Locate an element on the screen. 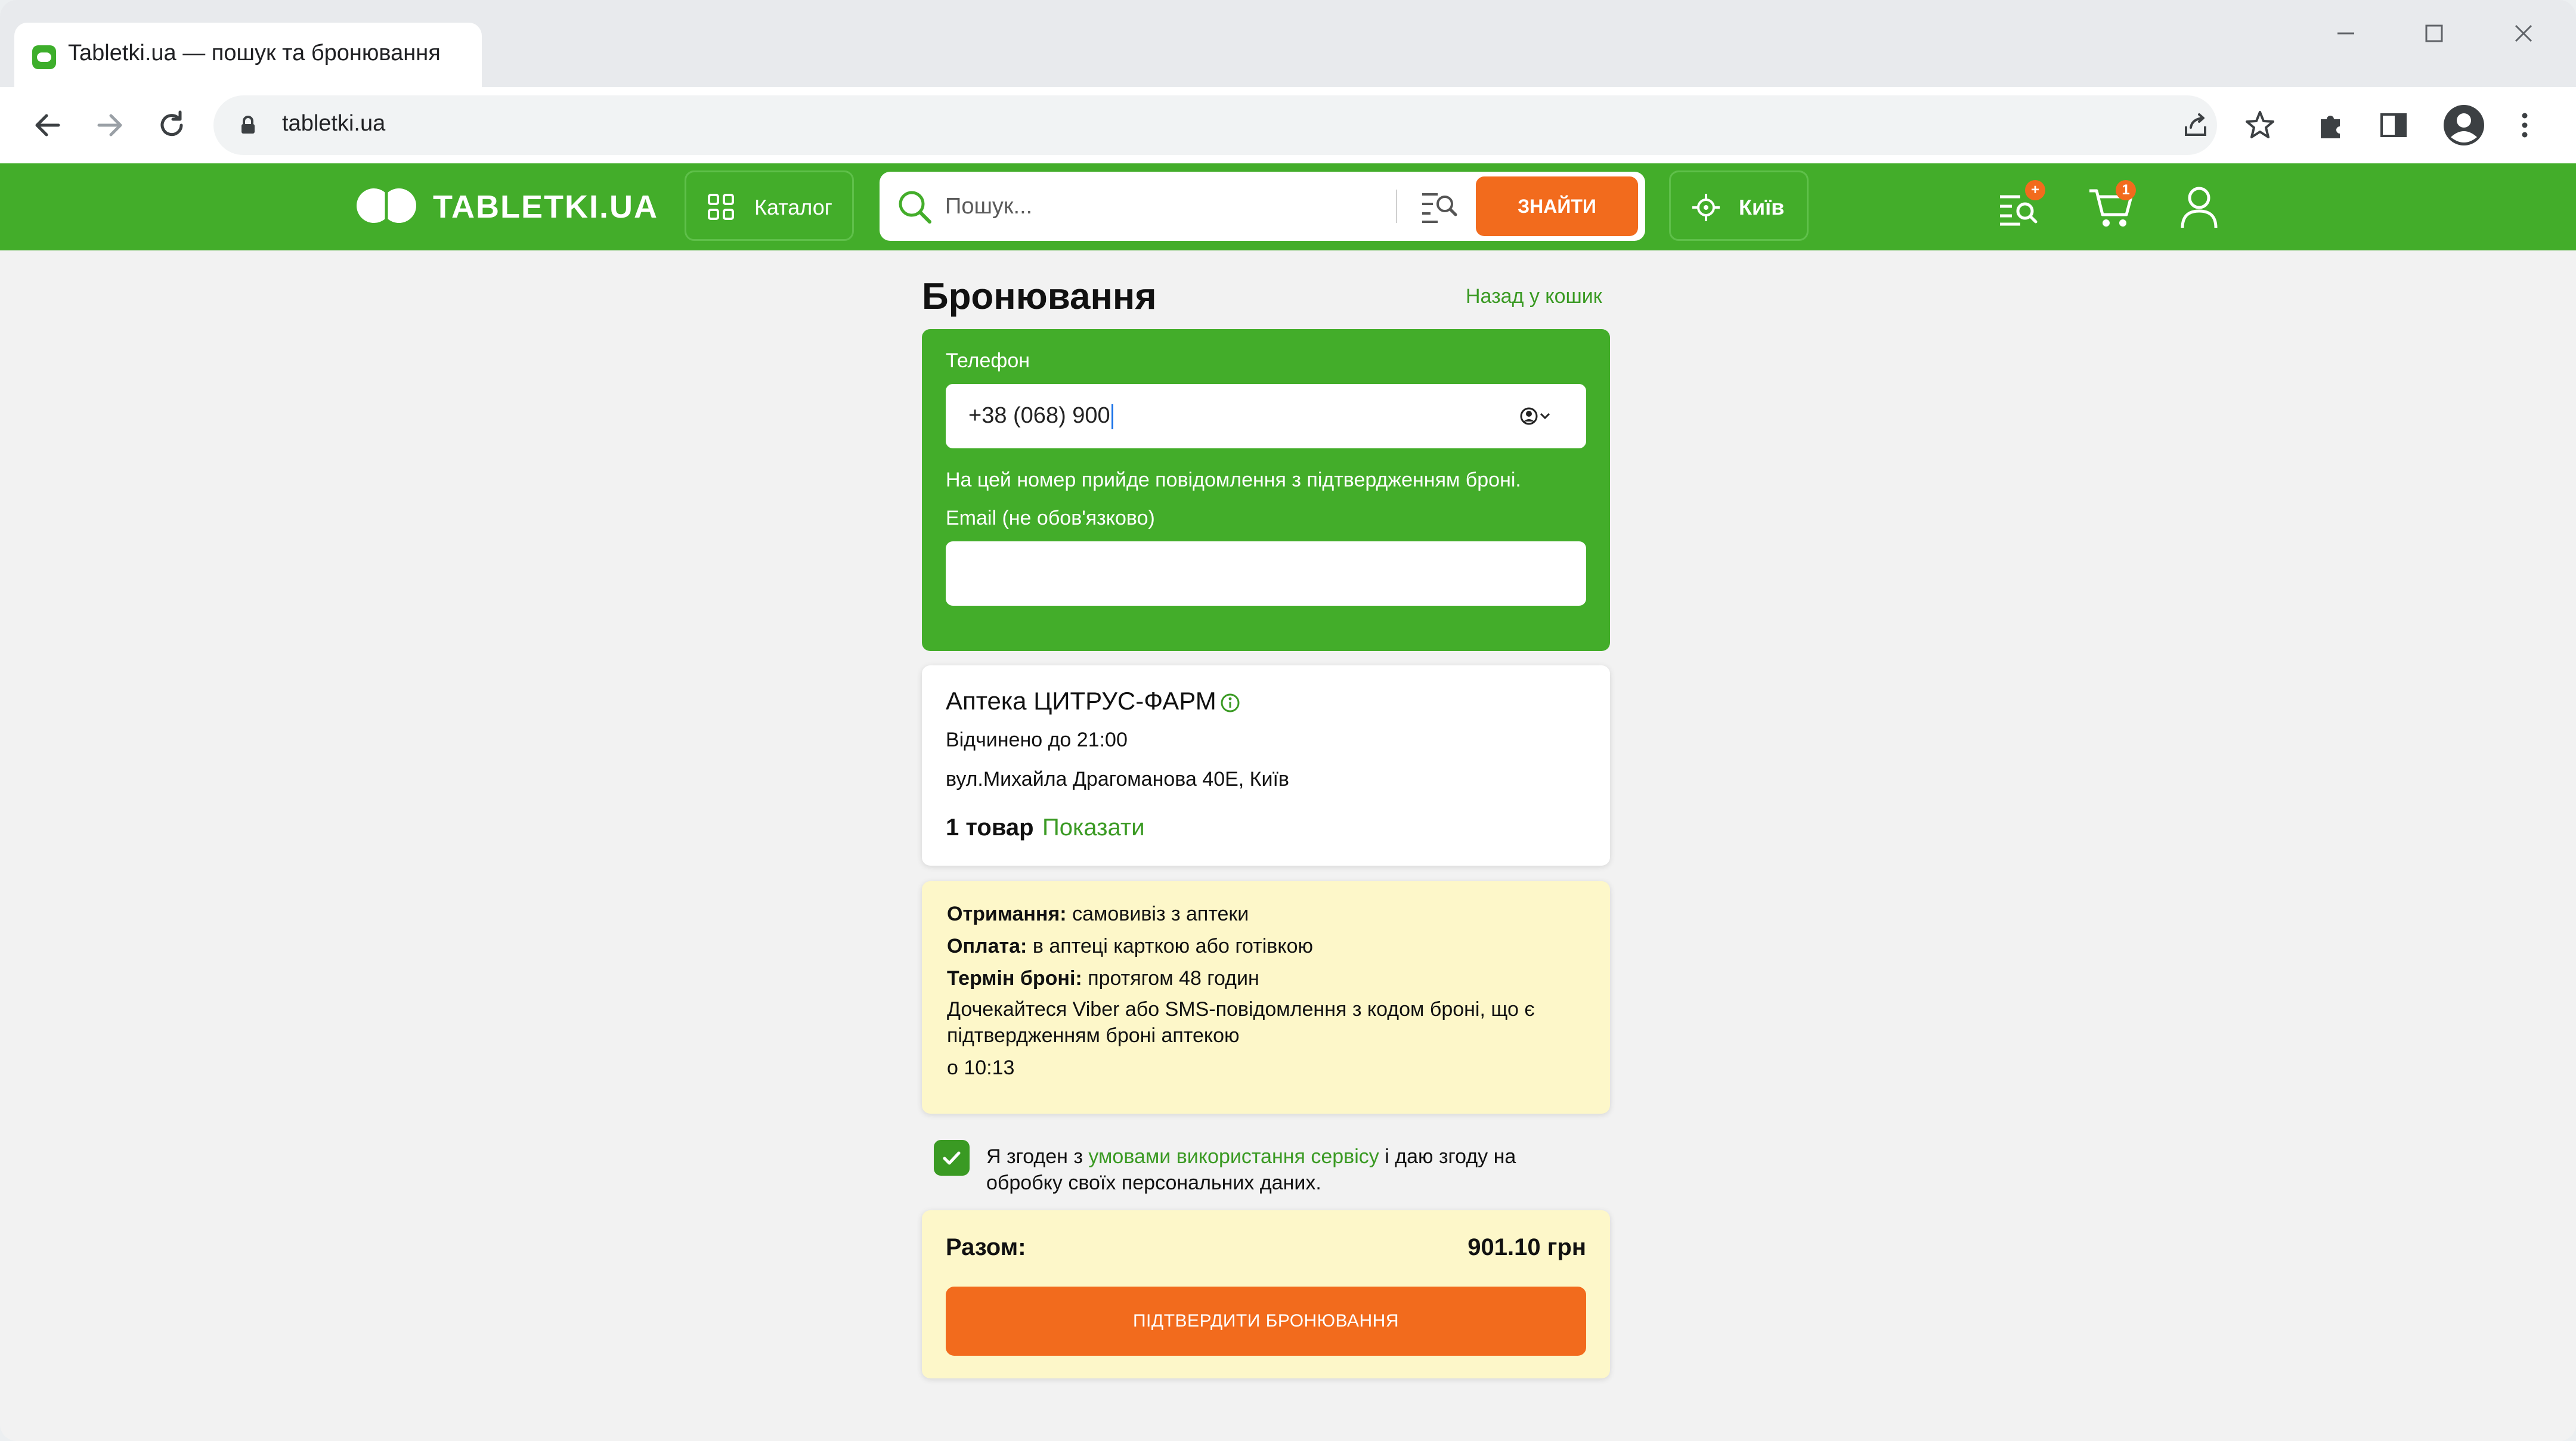 This screenshot has width=2576, height=1441. lock-icon is located at coordinates (249, 125).